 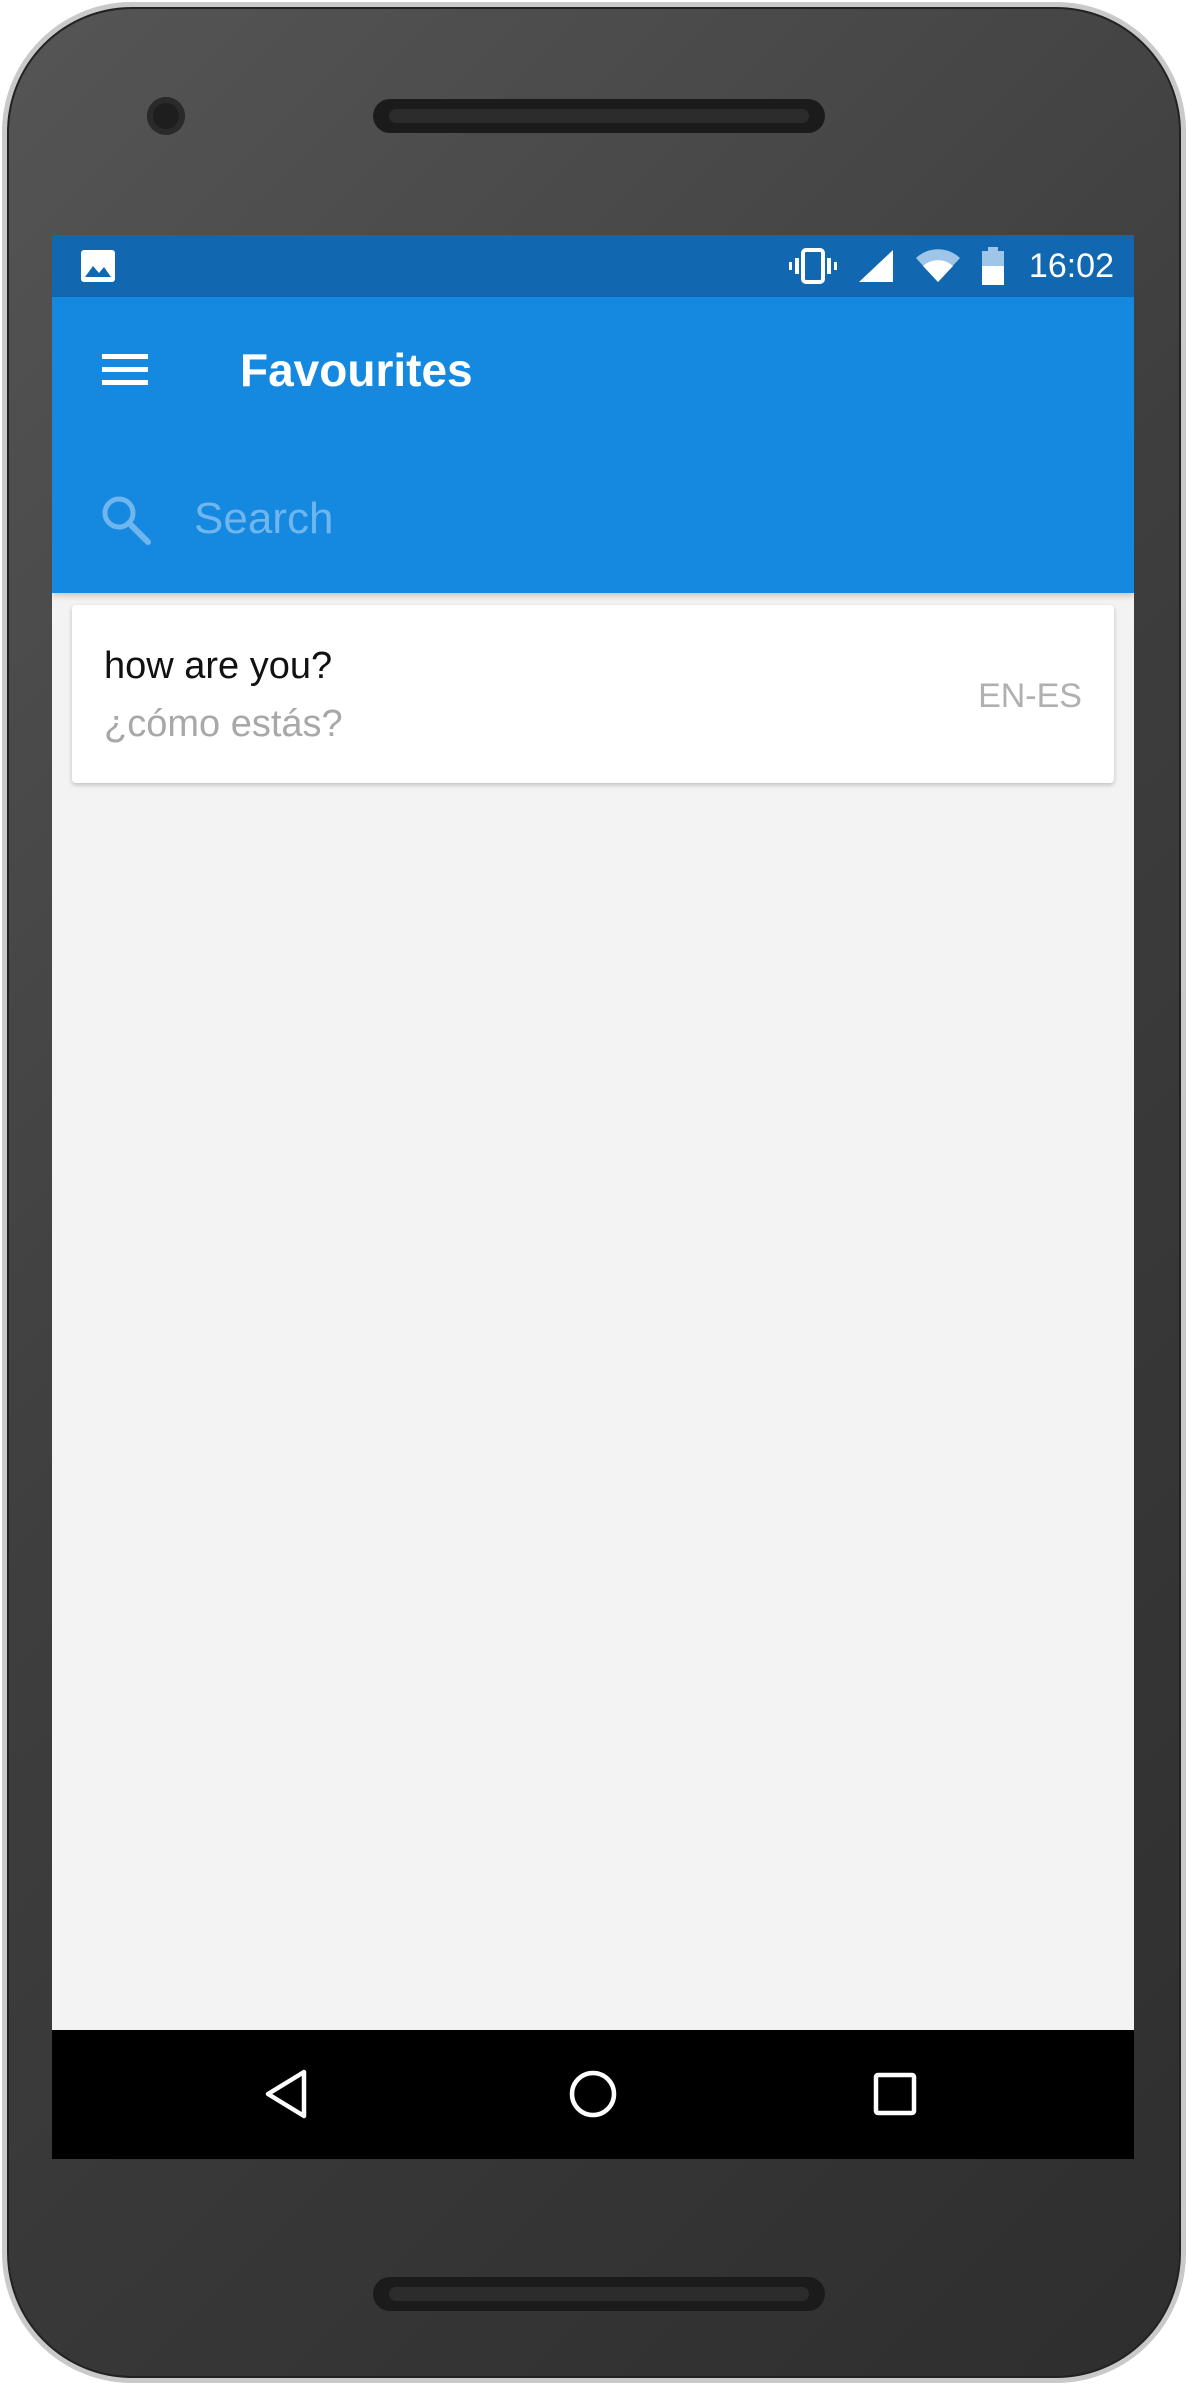 What do you see at coordinates (593, 445) in the screenshot?
I see `app-bar: Favourites` at bounding box center [593, 445].